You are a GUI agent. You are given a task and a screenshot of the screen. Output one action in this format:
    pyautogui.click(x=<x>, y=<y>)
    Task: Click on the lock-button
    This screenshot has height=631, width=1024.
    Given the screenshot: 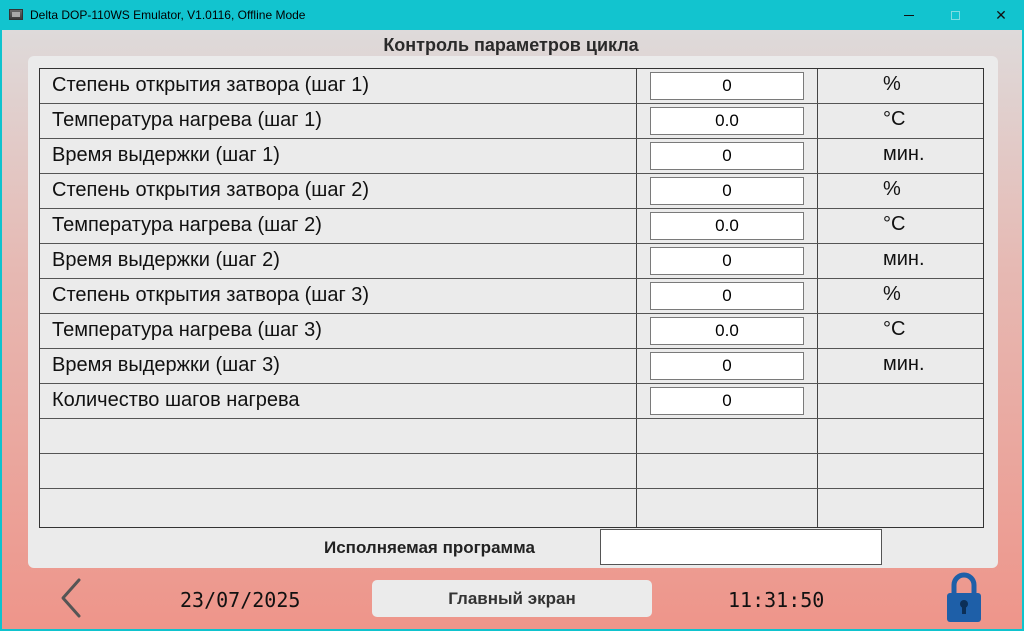 What is the action you would take?
    pyautogui.click(x=964, y=597)
    